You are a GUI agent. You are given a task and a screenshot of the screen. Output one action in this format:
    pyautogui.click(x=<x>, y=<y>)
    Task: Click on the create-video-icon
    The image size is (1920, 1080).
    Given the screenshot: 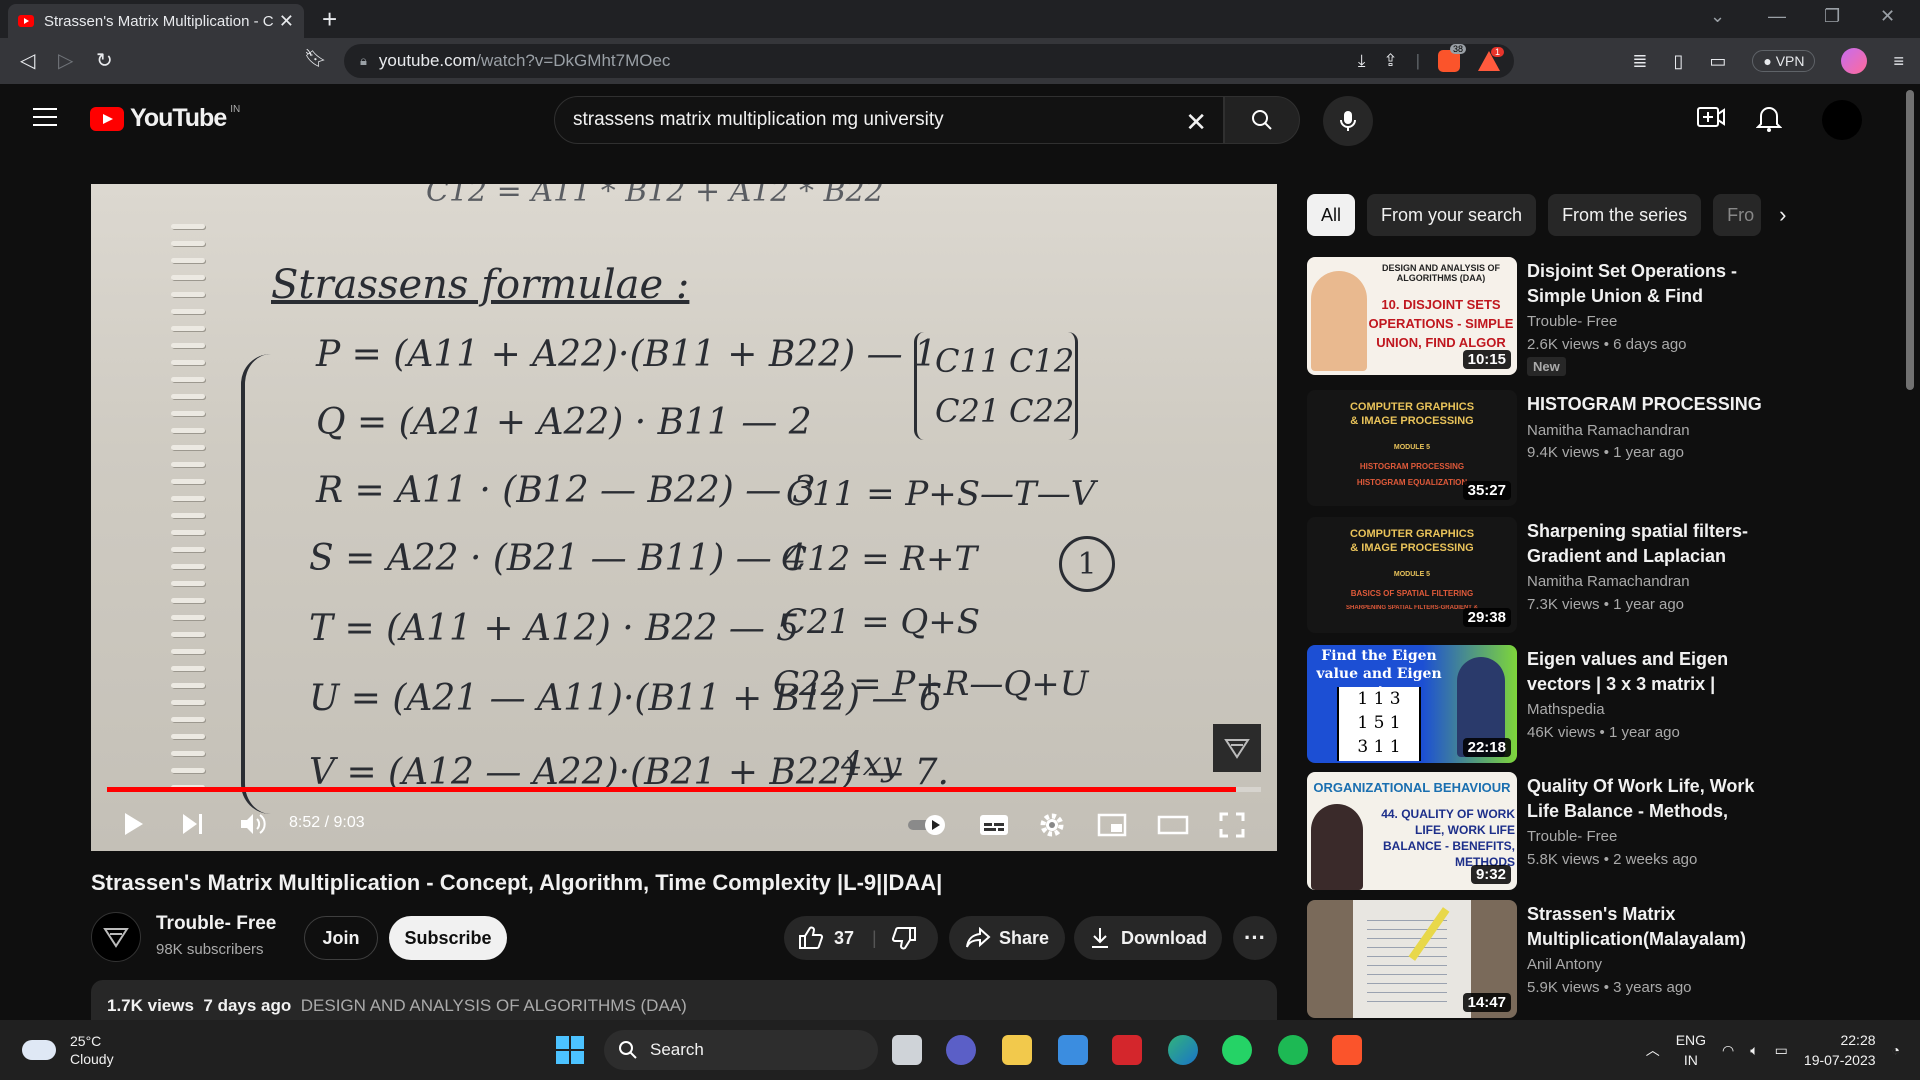 What is the action you would take?
    pyautogui.click(x=1711, y=117)
    